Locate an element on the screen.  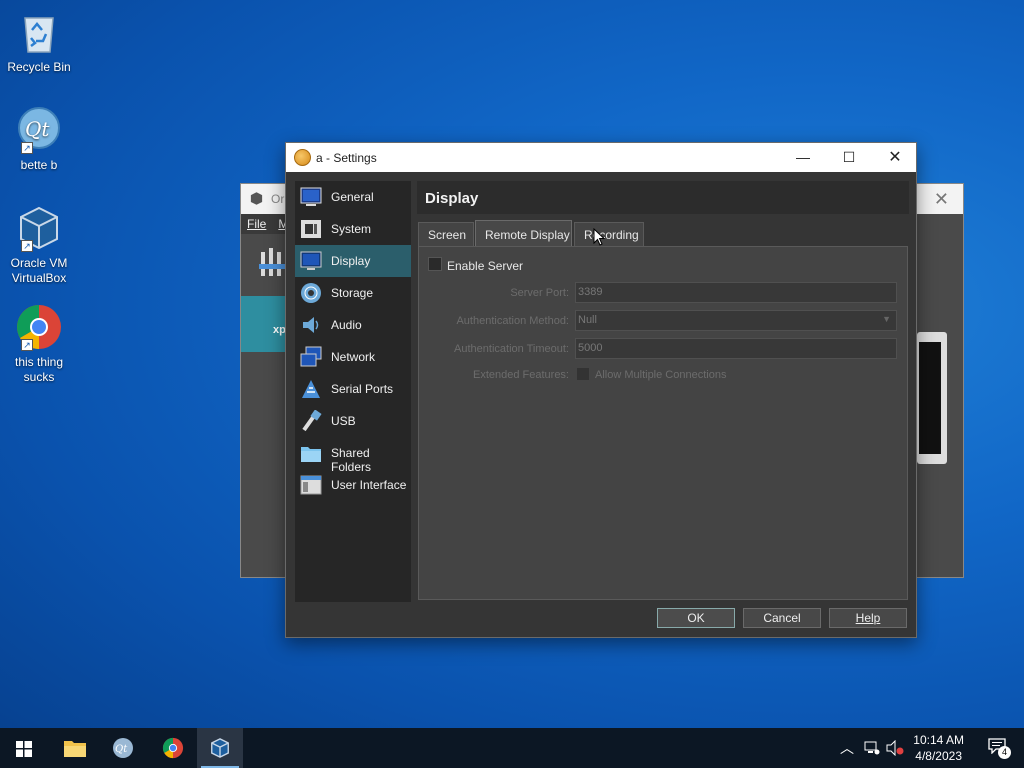
close-button: ✕ is located at coordinates (895, 157).